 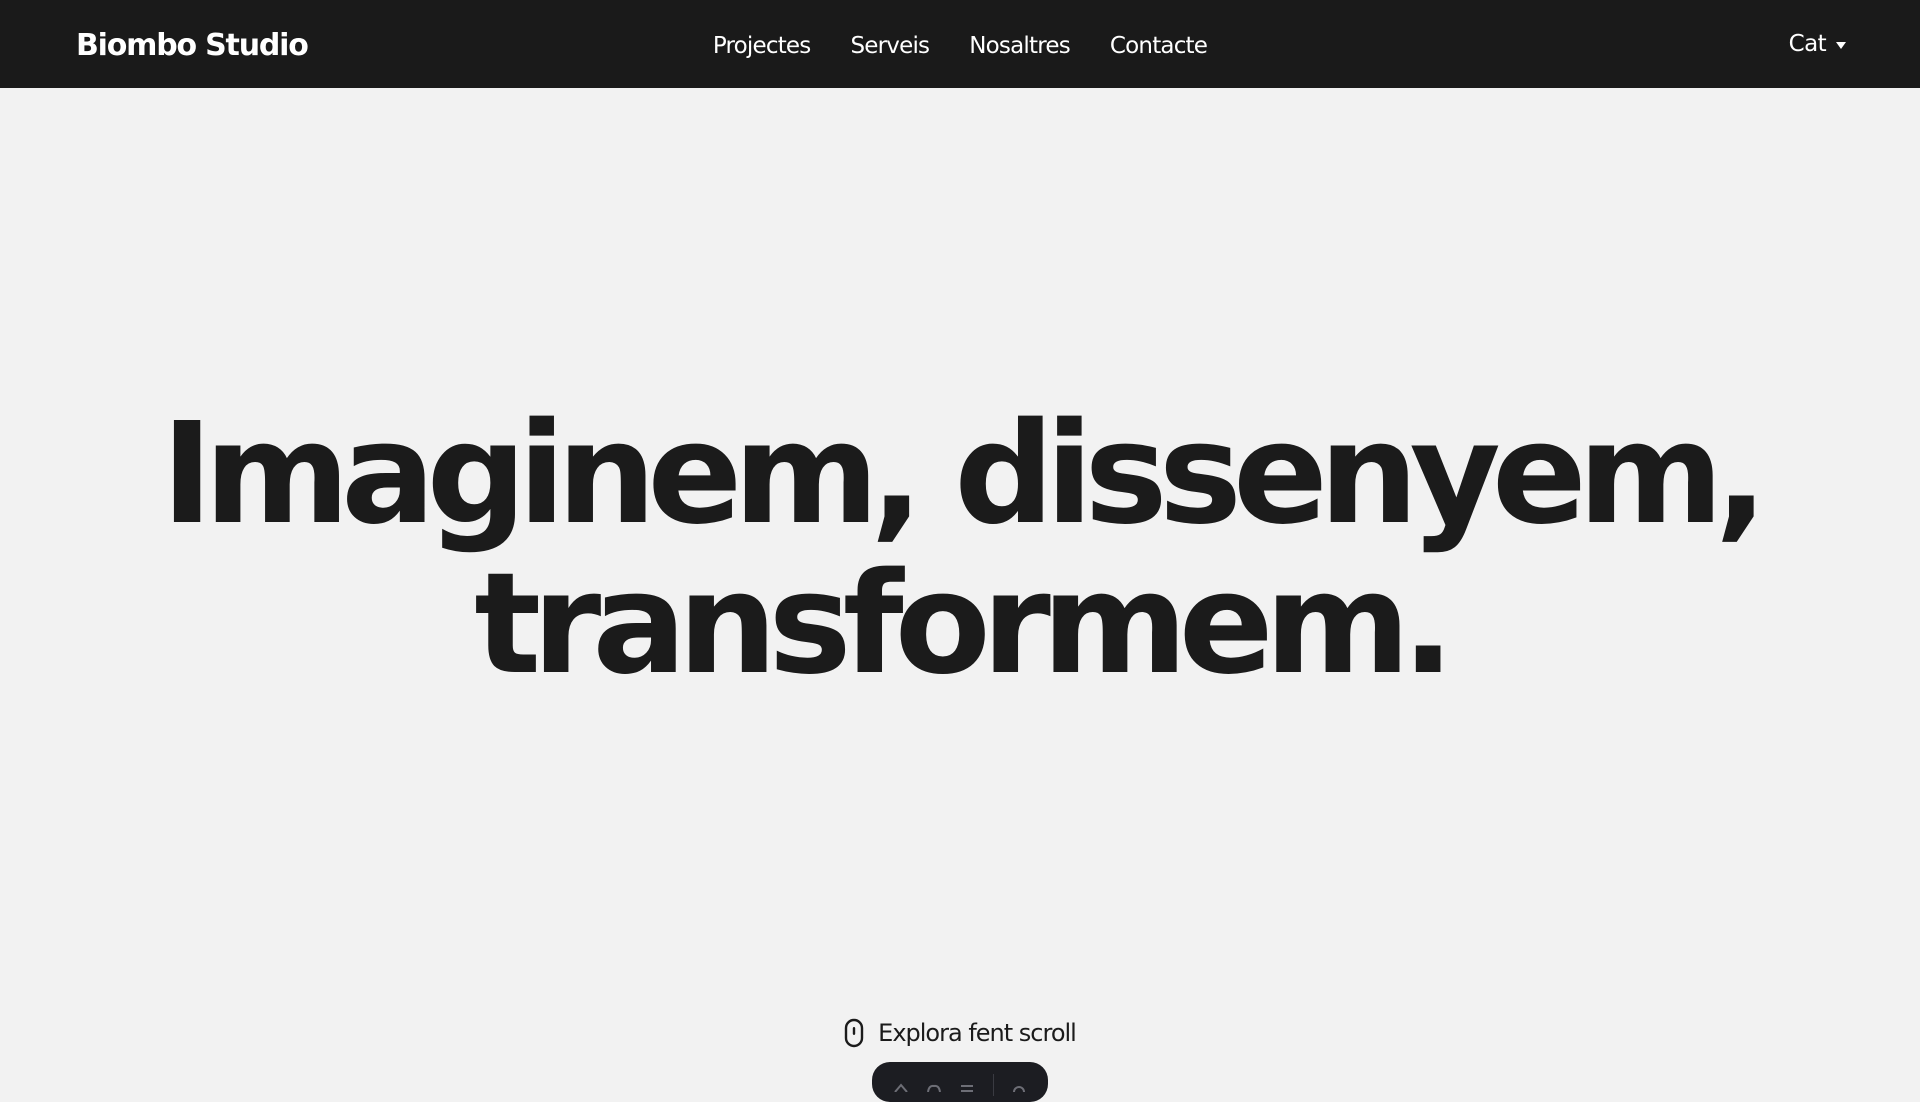 I want to click on scroll-hint-text: Explora fent scroll, so click(x=977, y=1033).